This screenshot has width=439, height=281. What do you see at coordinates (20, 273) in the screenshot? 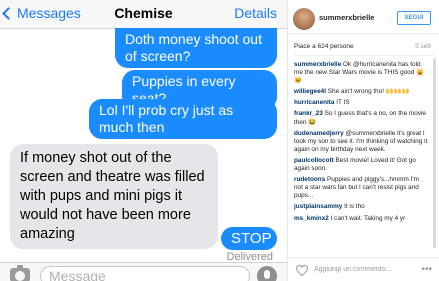
I see `camera-icon` at bounding box center [20, 273].